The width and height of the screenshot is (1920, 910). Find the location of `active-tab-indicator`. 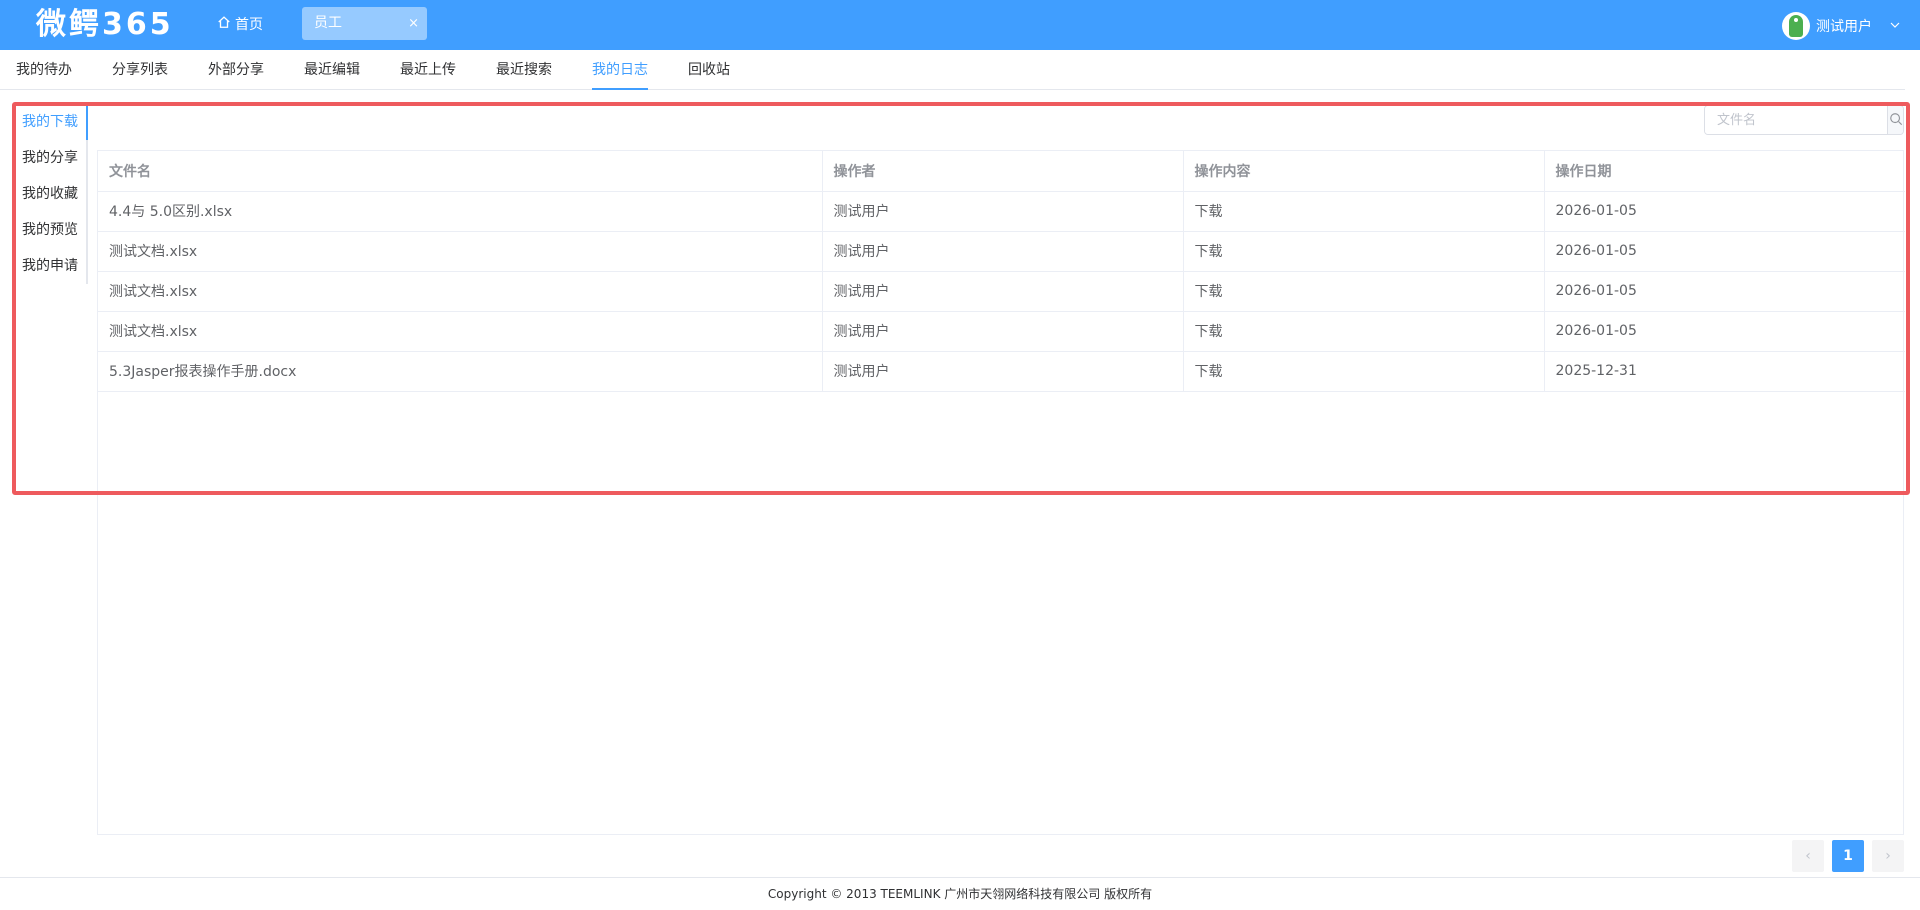

active-tab-indicator is located at coordinates (87, 122).